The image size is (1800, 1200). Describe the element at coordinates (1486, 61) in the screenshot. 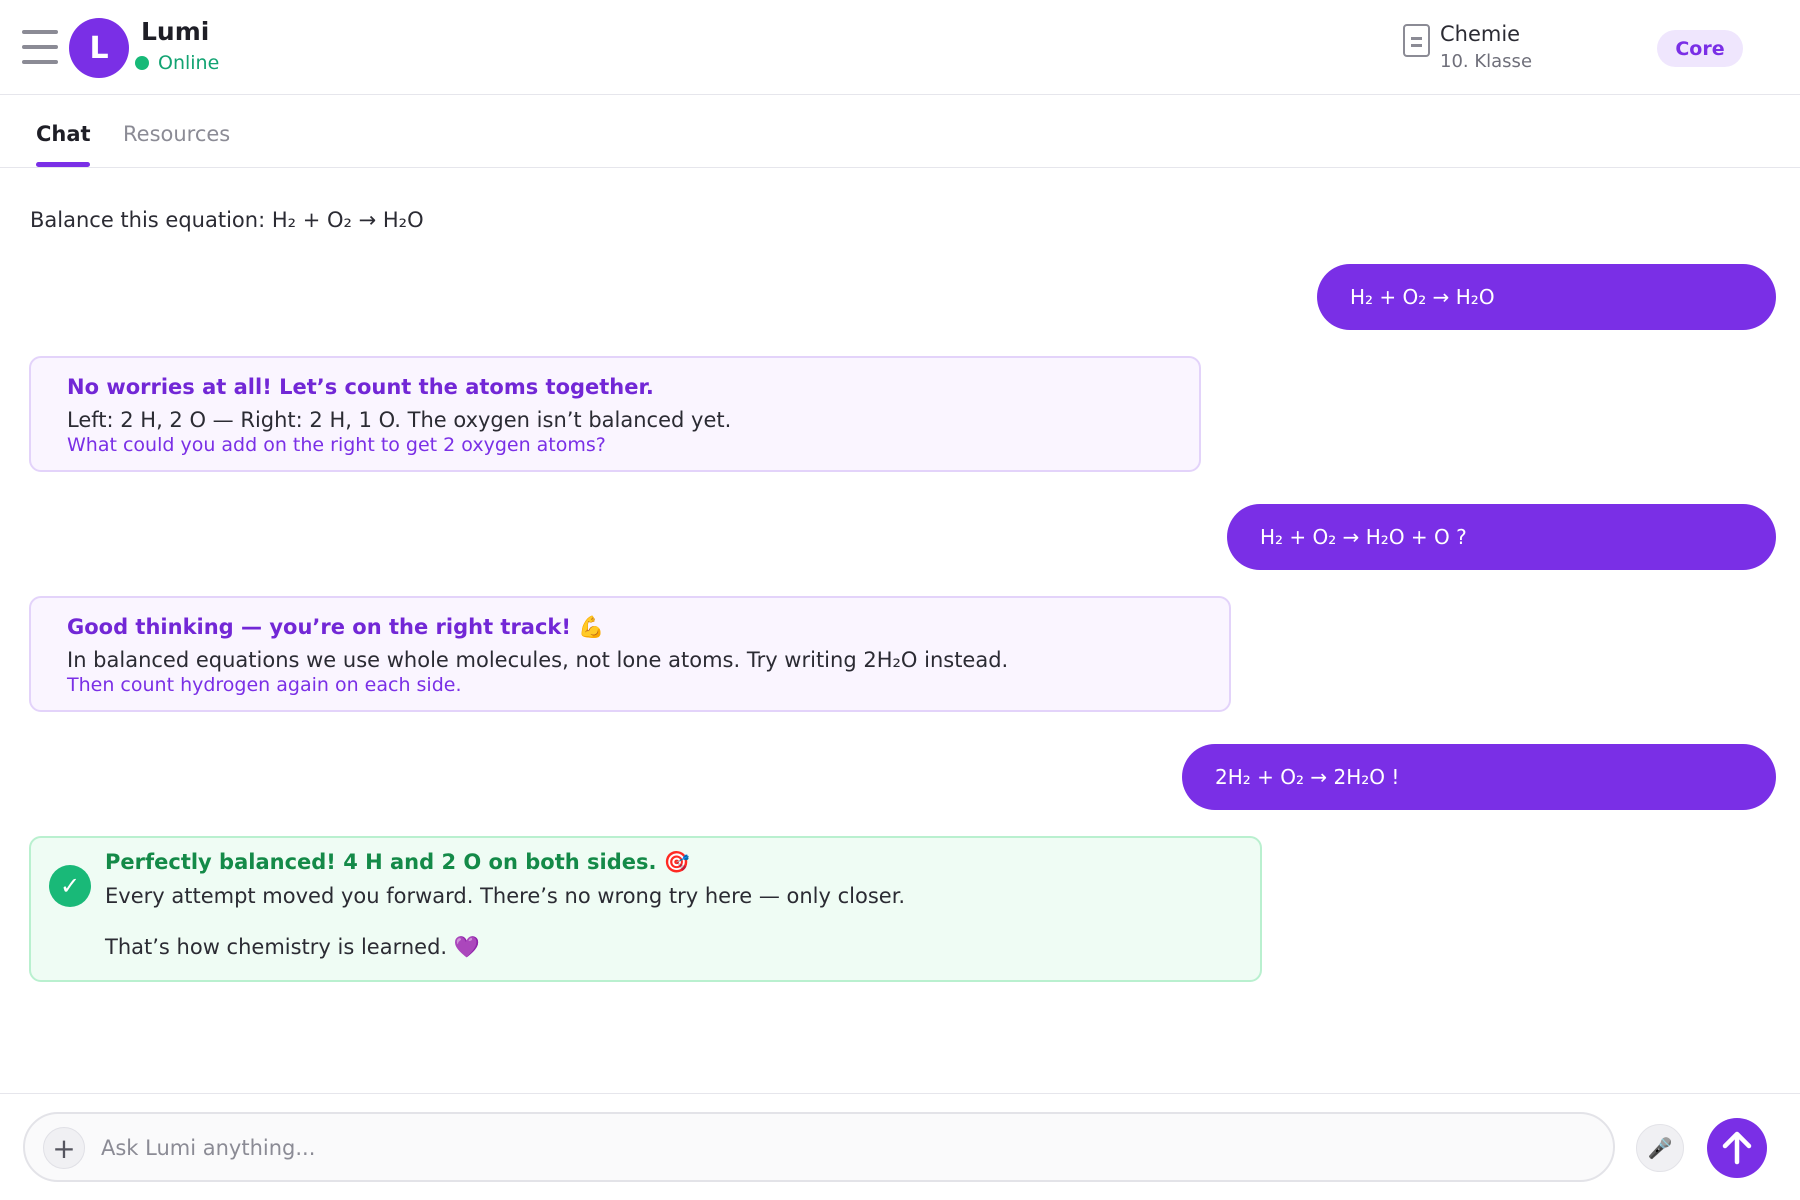

I see `subject-grade: 10. Klasse` at that location.